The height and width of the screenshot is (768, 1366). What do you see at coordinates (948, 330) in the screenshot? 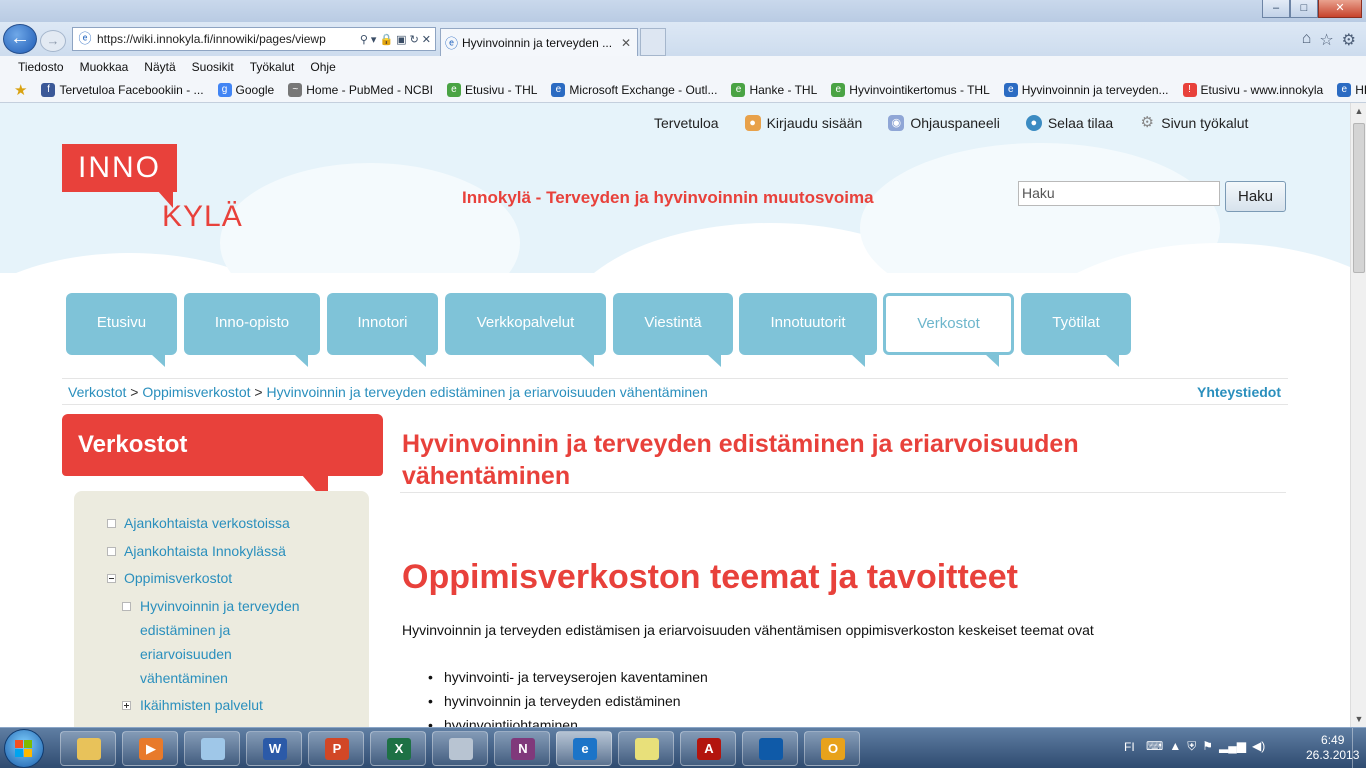
I see `tab-verkostot: Verkostot` at bounding box center [948, 330].